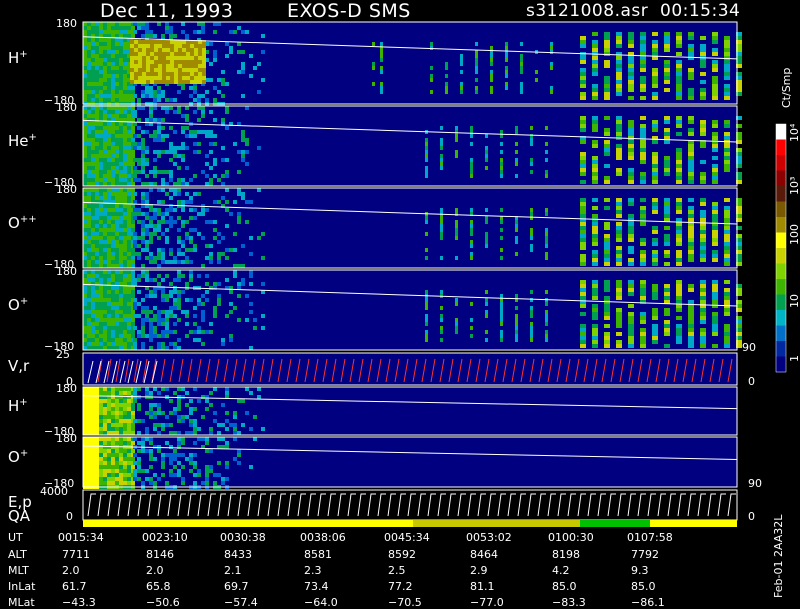 Image resolution: width=800 pixels, height=609 pixels. I want to click on right-axis-bottom-label: 90, so click(755, 483).